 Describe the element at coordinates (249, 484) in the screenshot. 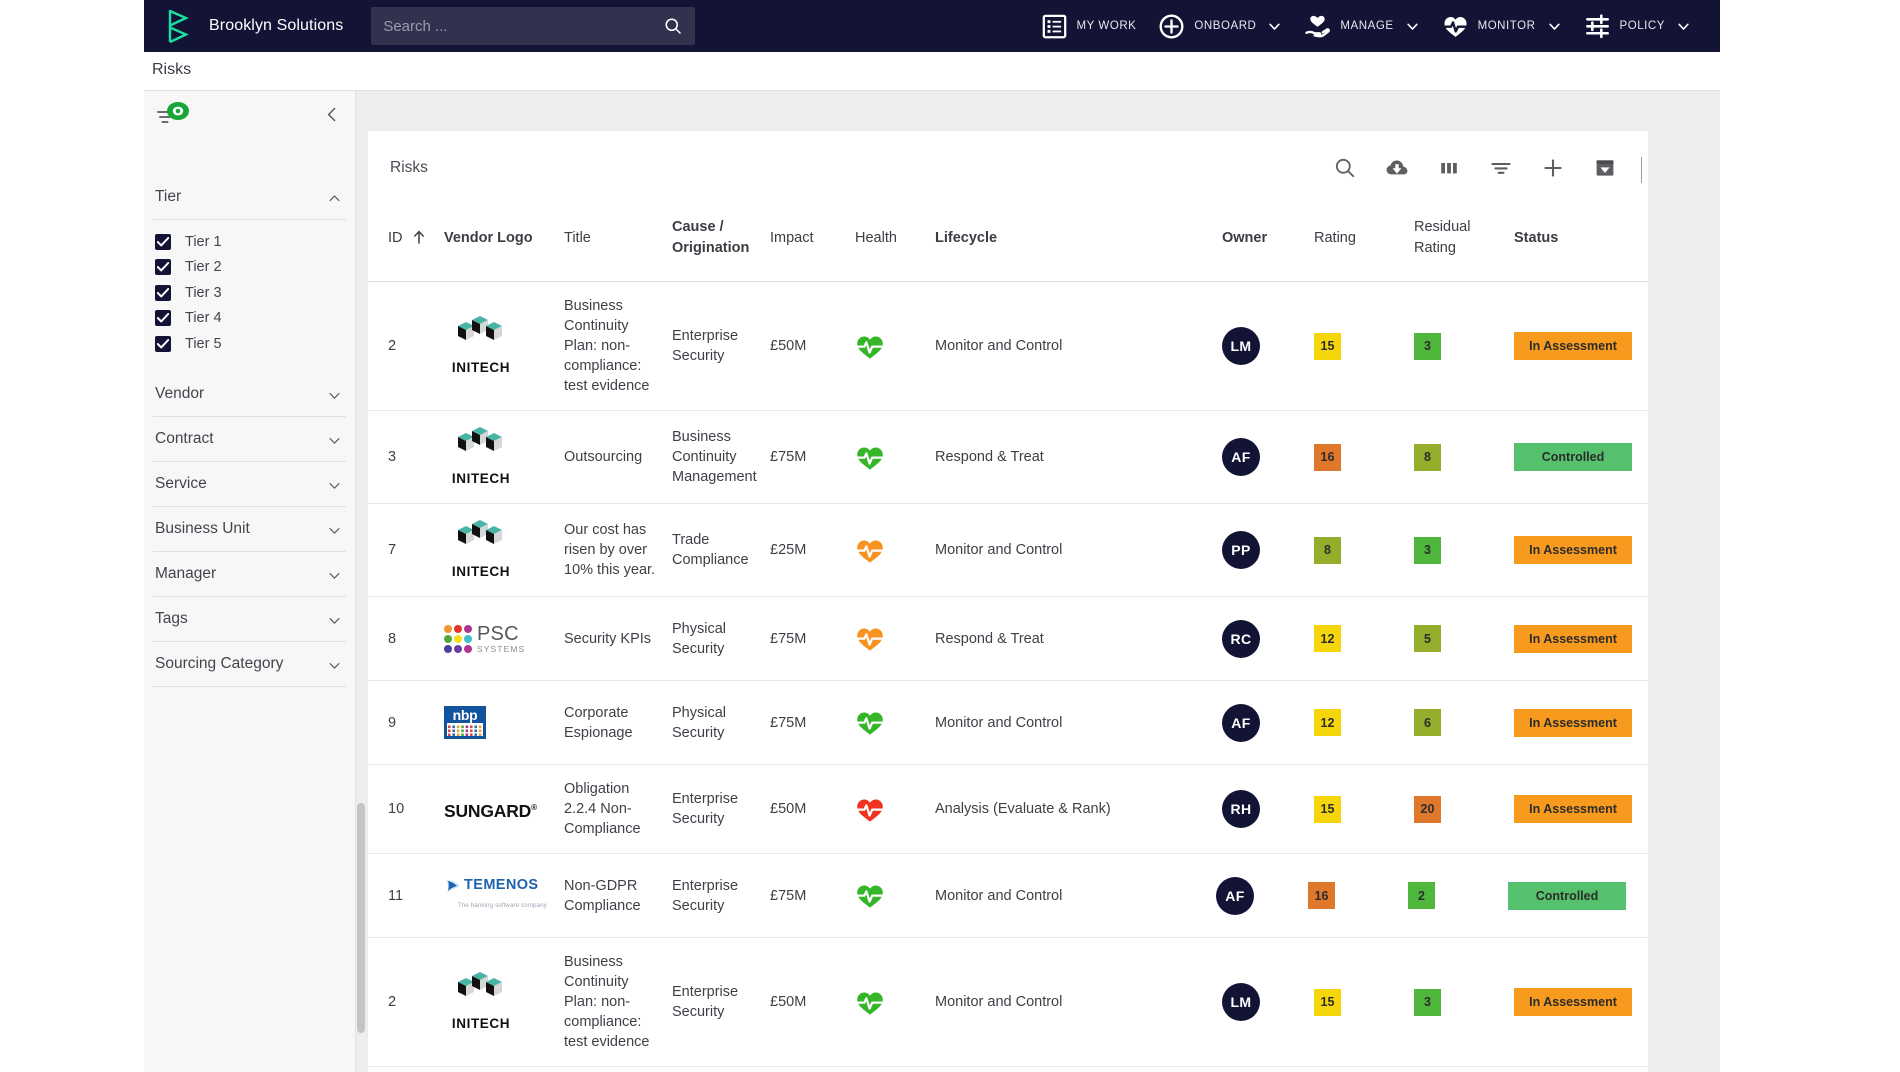

I see `sidebar-section-service: Service` at that location.